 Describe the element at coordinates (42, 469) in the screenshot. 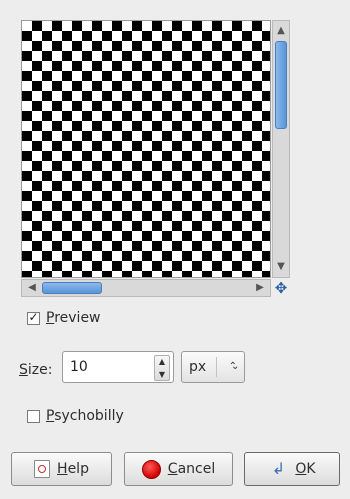

I see `help-icon` at that location.